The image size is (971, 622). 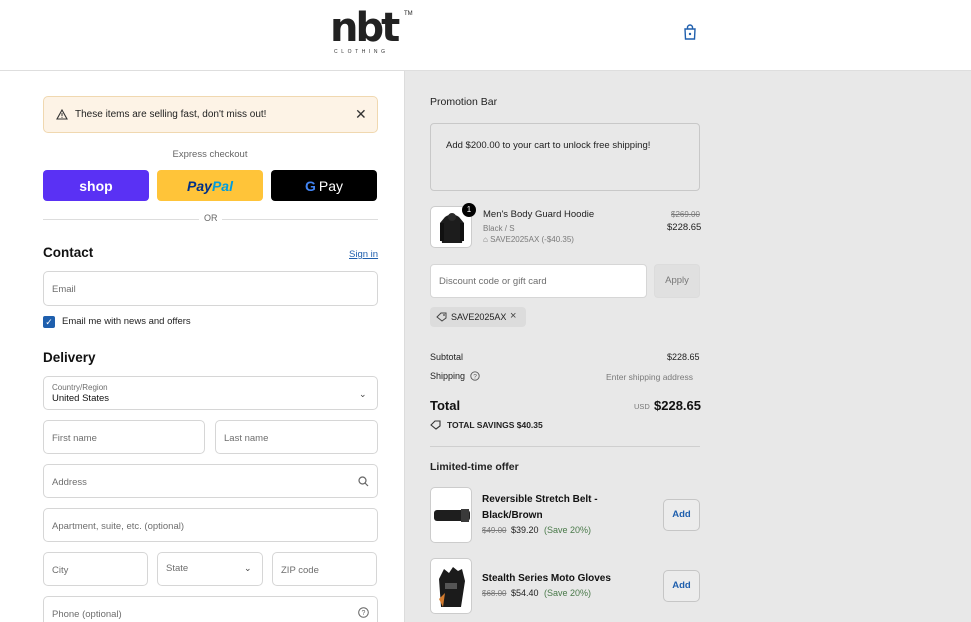 I want to click on address-placeholder: Address, so click(x=69, y=482).